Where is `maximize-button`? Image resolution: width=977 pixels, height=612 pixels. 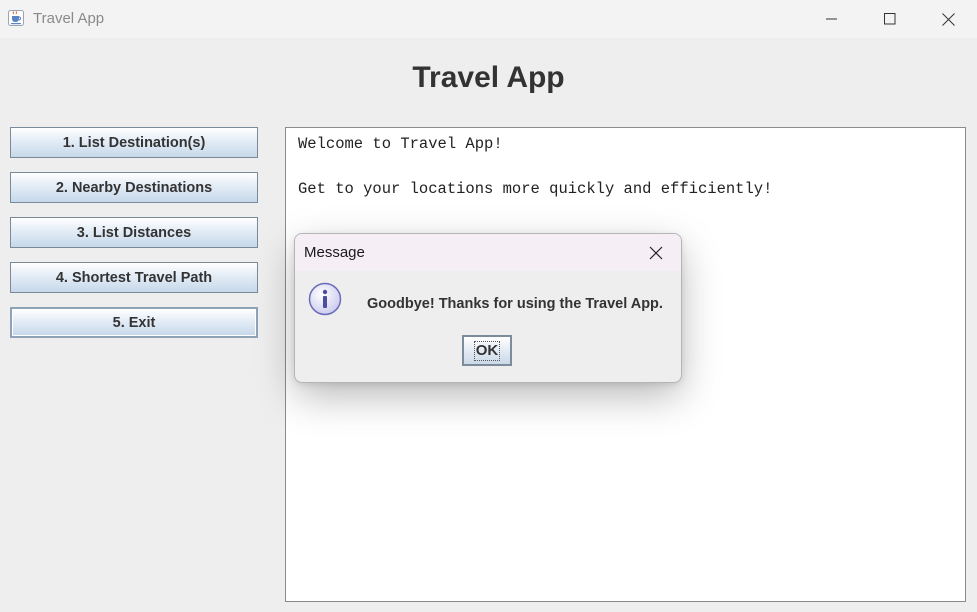
maximize-button is located at coordinates (890, 19).